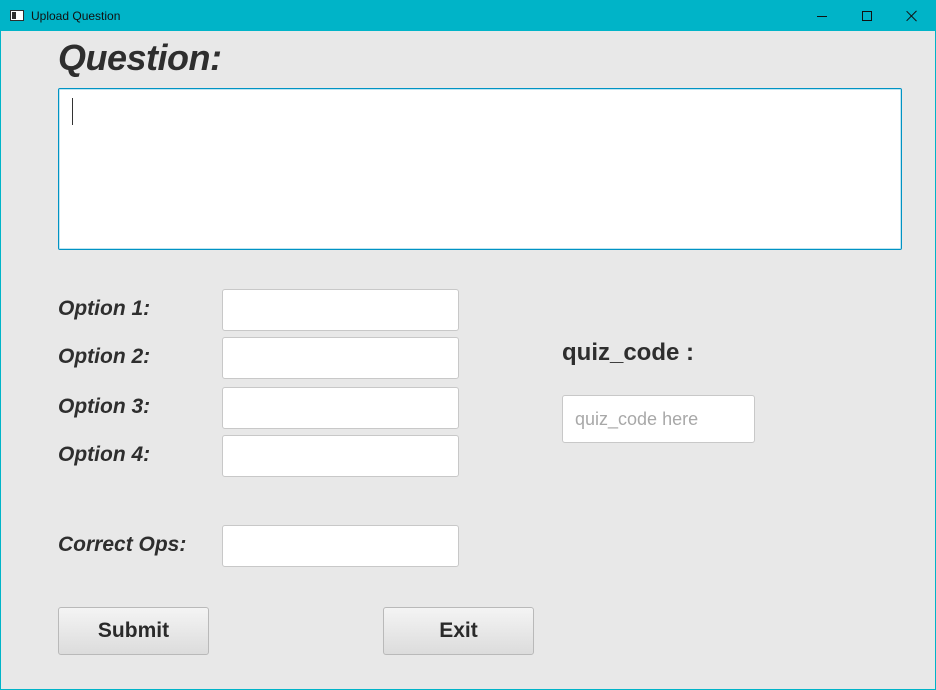  Describe the element at coordinates (658, 419) in the screenshot. I see `quiz-code-input` at that location.